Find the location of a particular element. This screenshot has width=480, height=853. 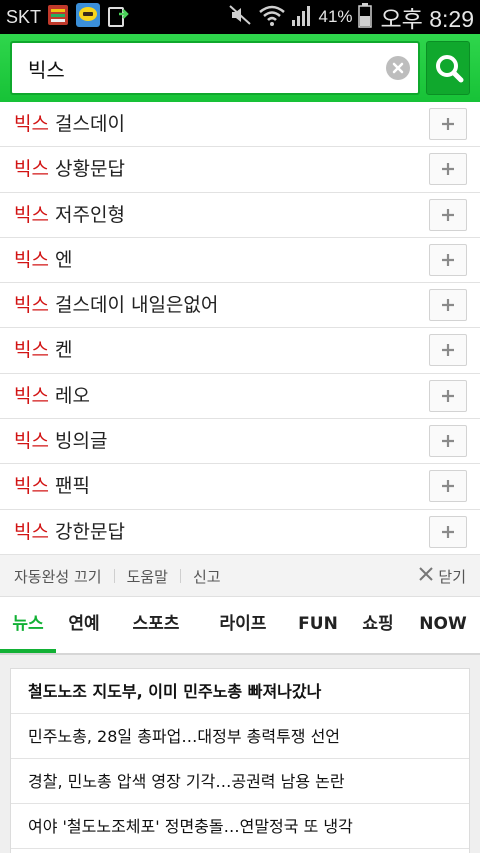

close-autocomplete-button: 닫기 is located at coordinates (442, 576).